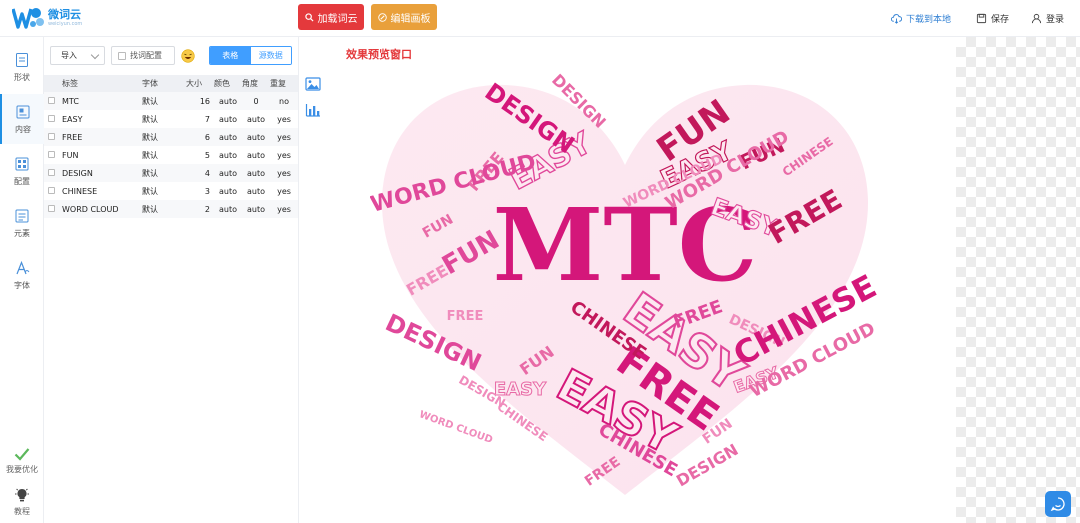 This screenshot has width=1080, height=523. What do you see at coordinates (164, 83) in the screenshot?
I see `col-font: 字体` at bounding box center [164, 83].